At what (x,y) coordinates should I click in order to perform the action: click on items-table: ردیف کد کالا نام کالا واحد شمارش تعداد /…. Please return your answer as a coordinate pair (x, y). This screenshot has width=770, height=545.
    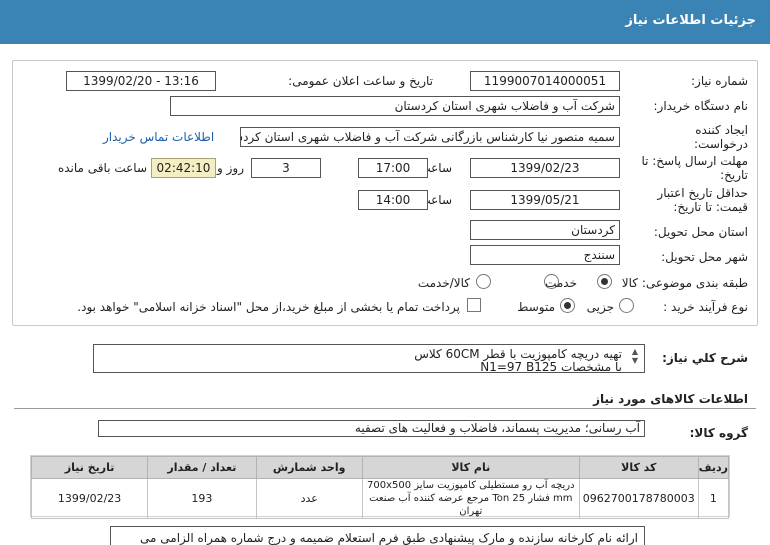
    Looking at the image, I should click on (380, 487).